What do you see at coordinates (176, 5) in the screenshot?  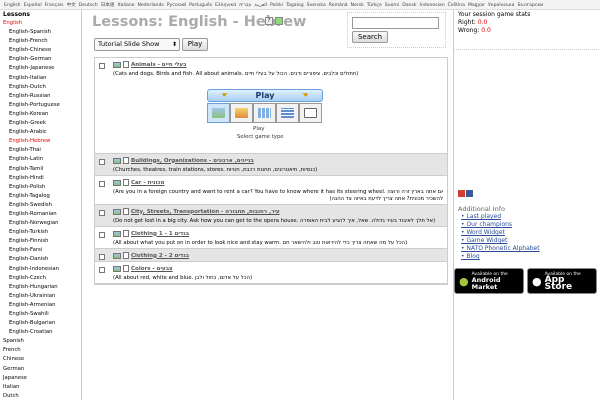 I see `language-link: Русский` at bounding box center [176, 5].